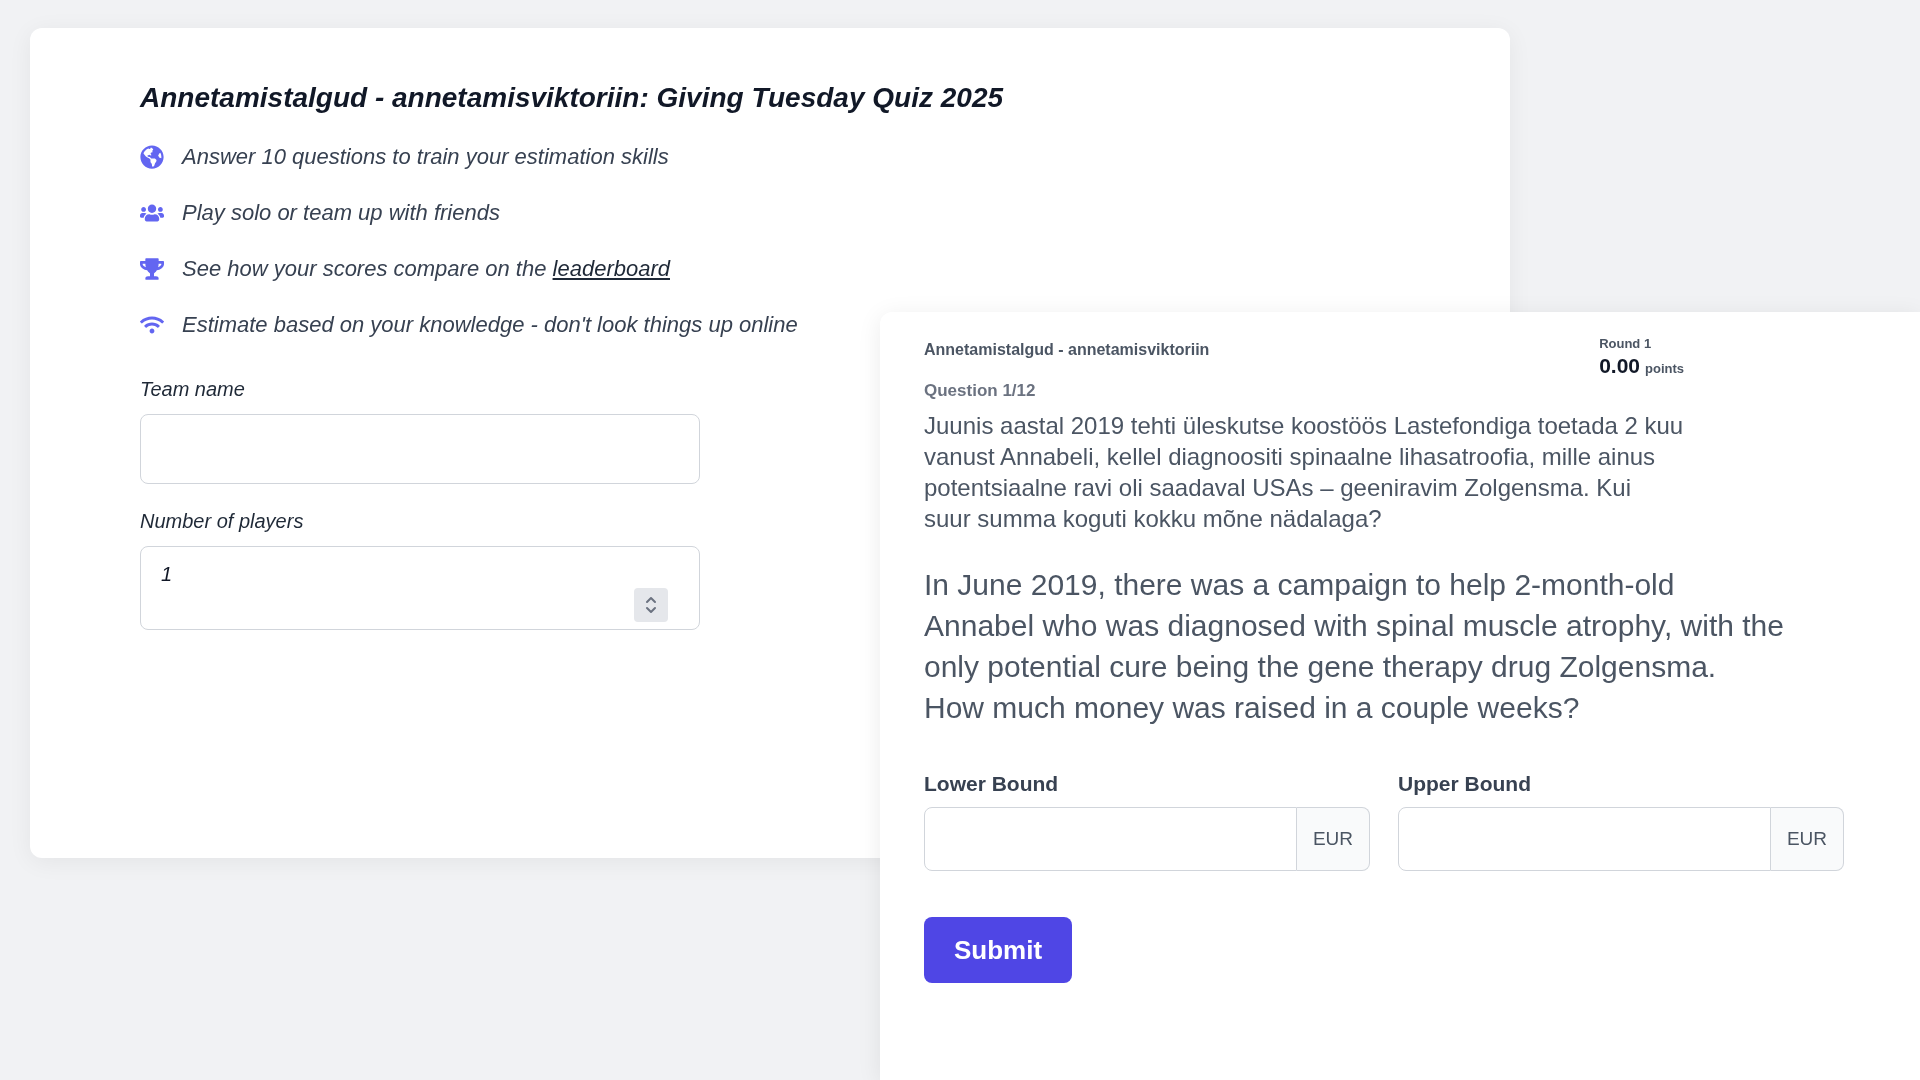  I want to click on feature-text: Play solo or team up with friends, so click(341, 213).